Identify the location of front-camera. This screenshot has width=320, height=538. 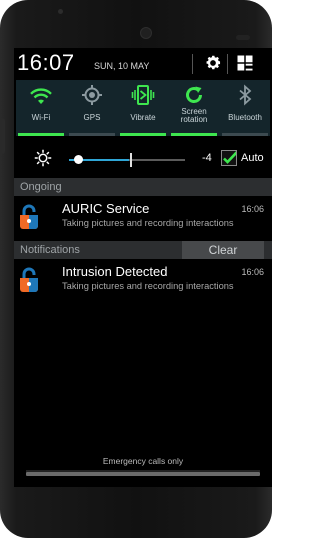
(146, 33).